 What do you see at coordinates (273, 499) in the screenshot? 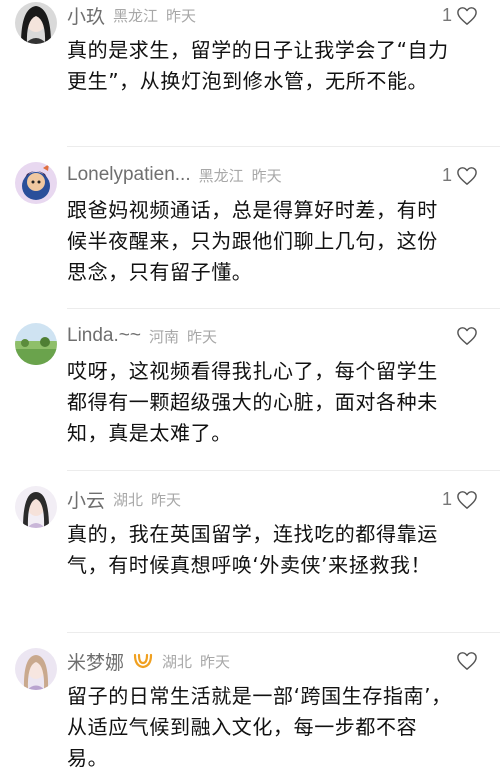
I see `comment-header: 小云 湖北 昨天` at bounding box center [273, 499].